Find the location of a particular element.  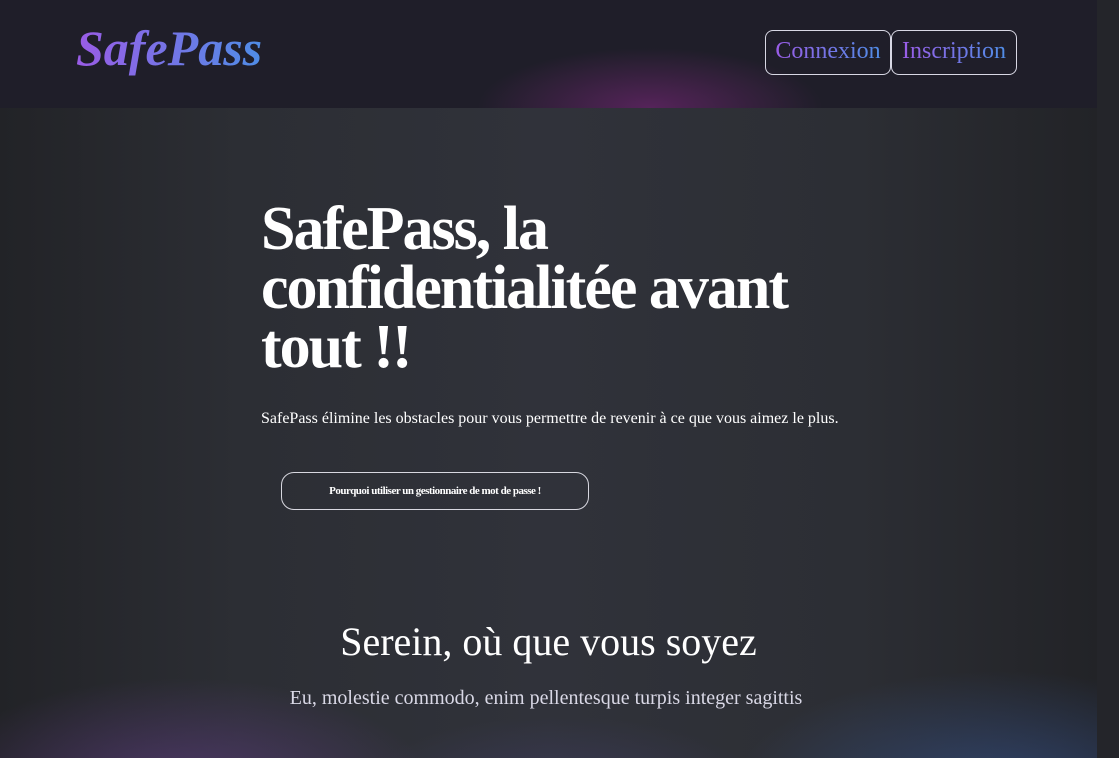

auth-nav: Connexion Inscription is located at coordinates (891, 52).